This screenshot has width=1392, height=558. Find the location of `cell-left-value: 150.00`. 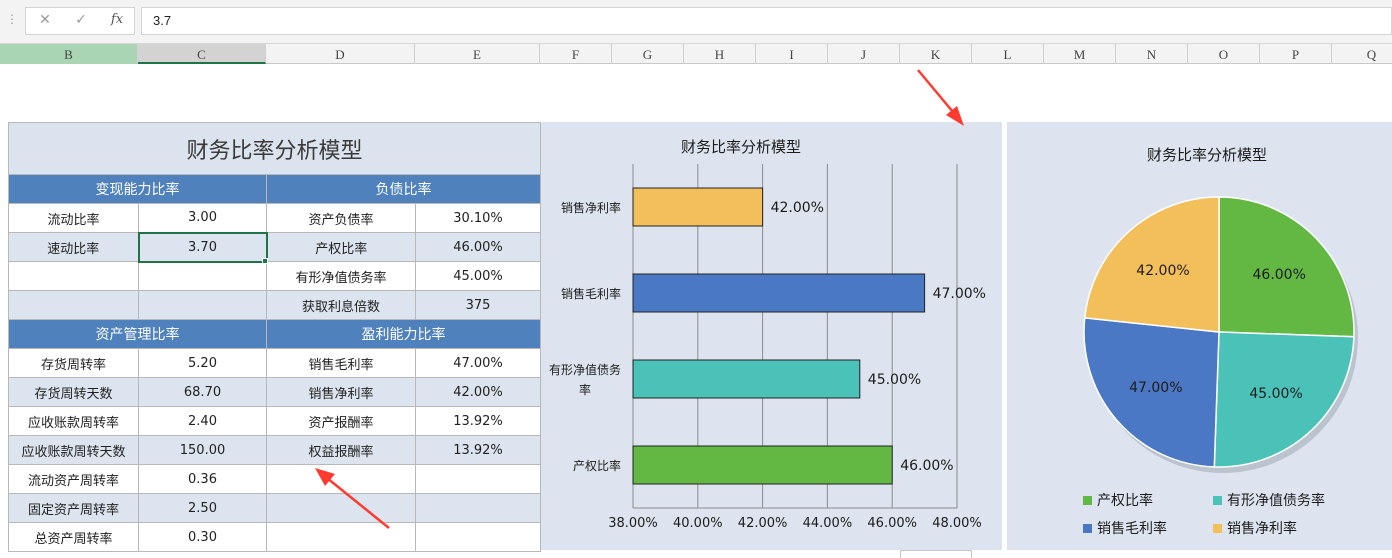

cell-left-value: 150.00 is located at coordinates (202, 450).